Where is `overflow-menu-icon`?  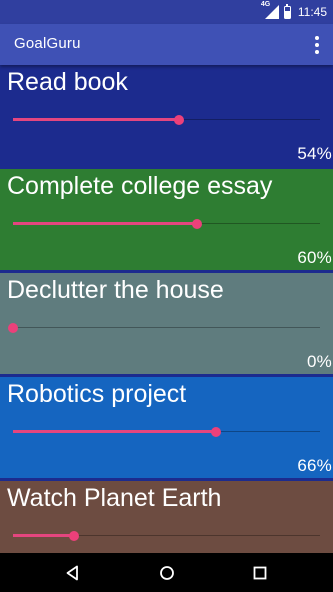 overflow-menu-icon is located at coordinates (317, 45).